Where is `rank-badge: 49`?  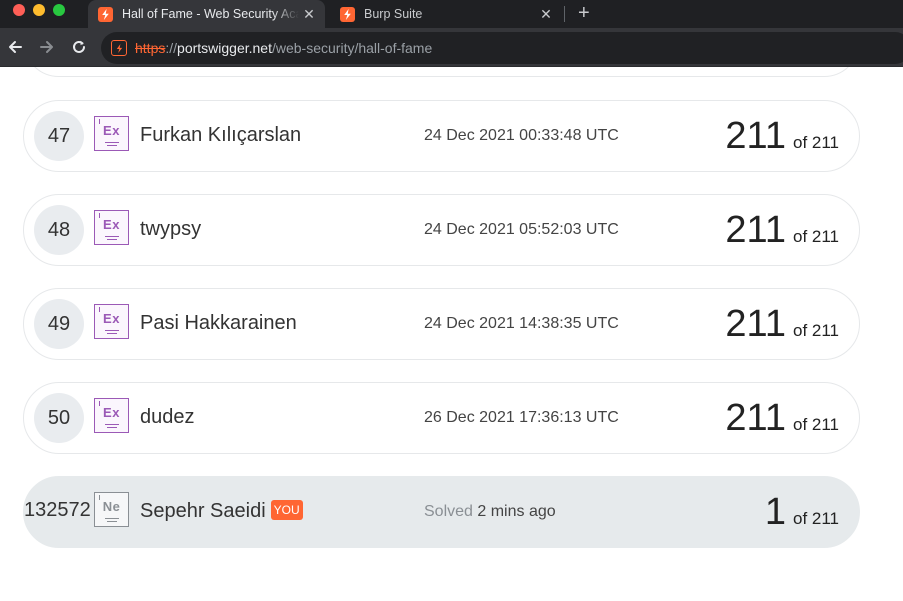
rank-badge: 49 is located at coordinates (59, 324).